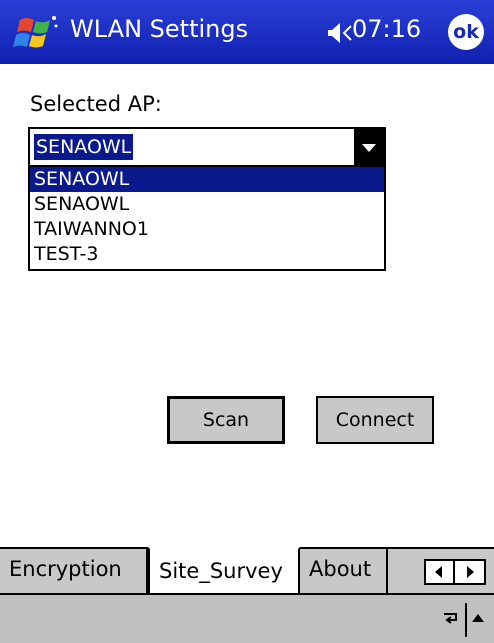 The image size is (494, 643). Describe the element at coordinates (226, 420) in the screenshot. I see `scan-button: Scan` at that location.